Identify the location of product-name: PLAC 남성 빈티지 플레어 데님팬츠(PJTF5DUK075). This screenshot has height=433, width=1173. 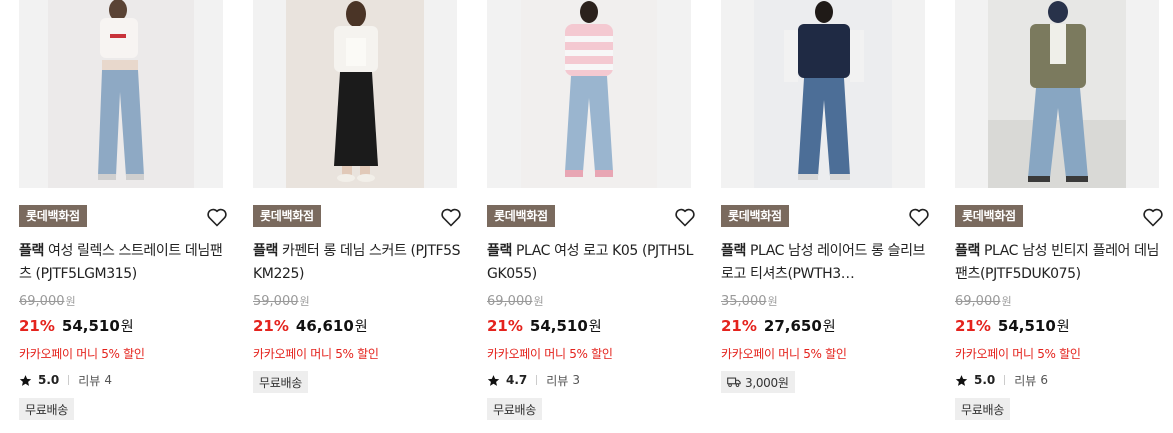
(1057, 262).